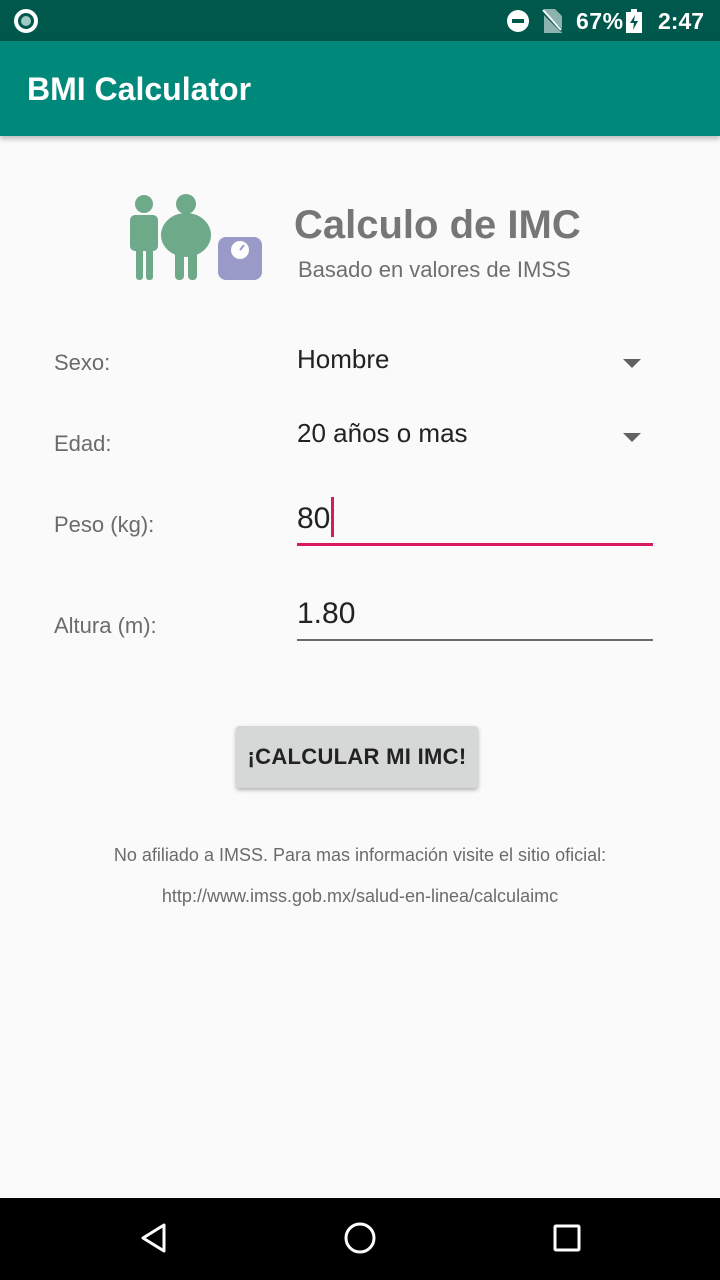 The image size is (720, 1280). I want to click on home-icon, so click(360, 1238).